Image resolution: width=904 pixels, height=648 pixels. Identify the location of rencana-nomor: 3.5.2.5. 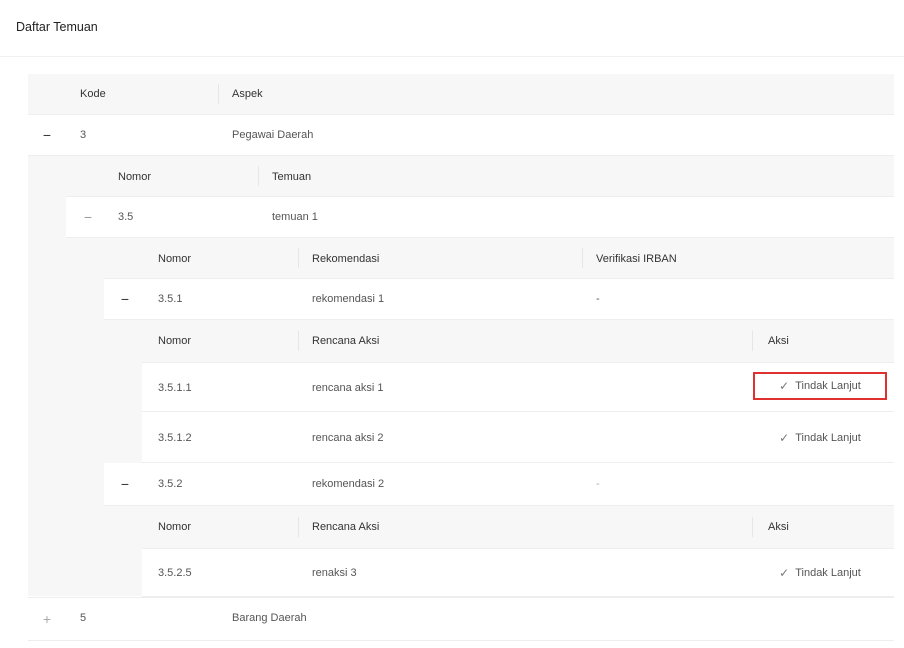
(175, 573).